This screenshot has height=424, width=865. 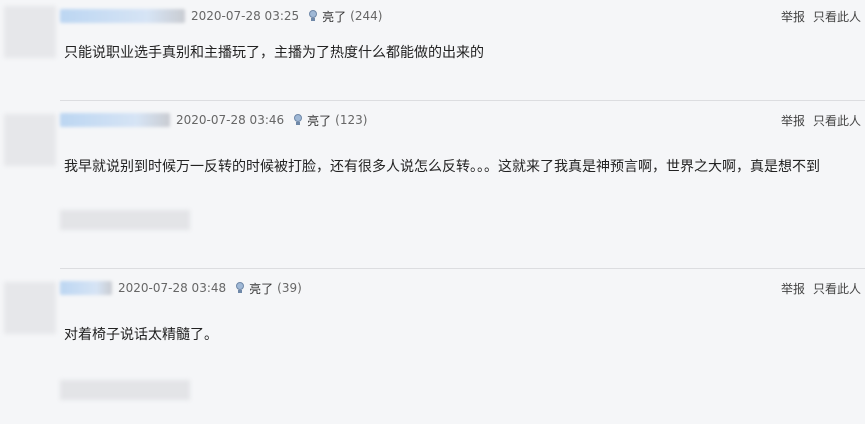 What do you see at coordinates (141, 335) in the screenshot?
I see `comment-content: 对着椅子说话太精髓了。` at bounding box center [141, 335].